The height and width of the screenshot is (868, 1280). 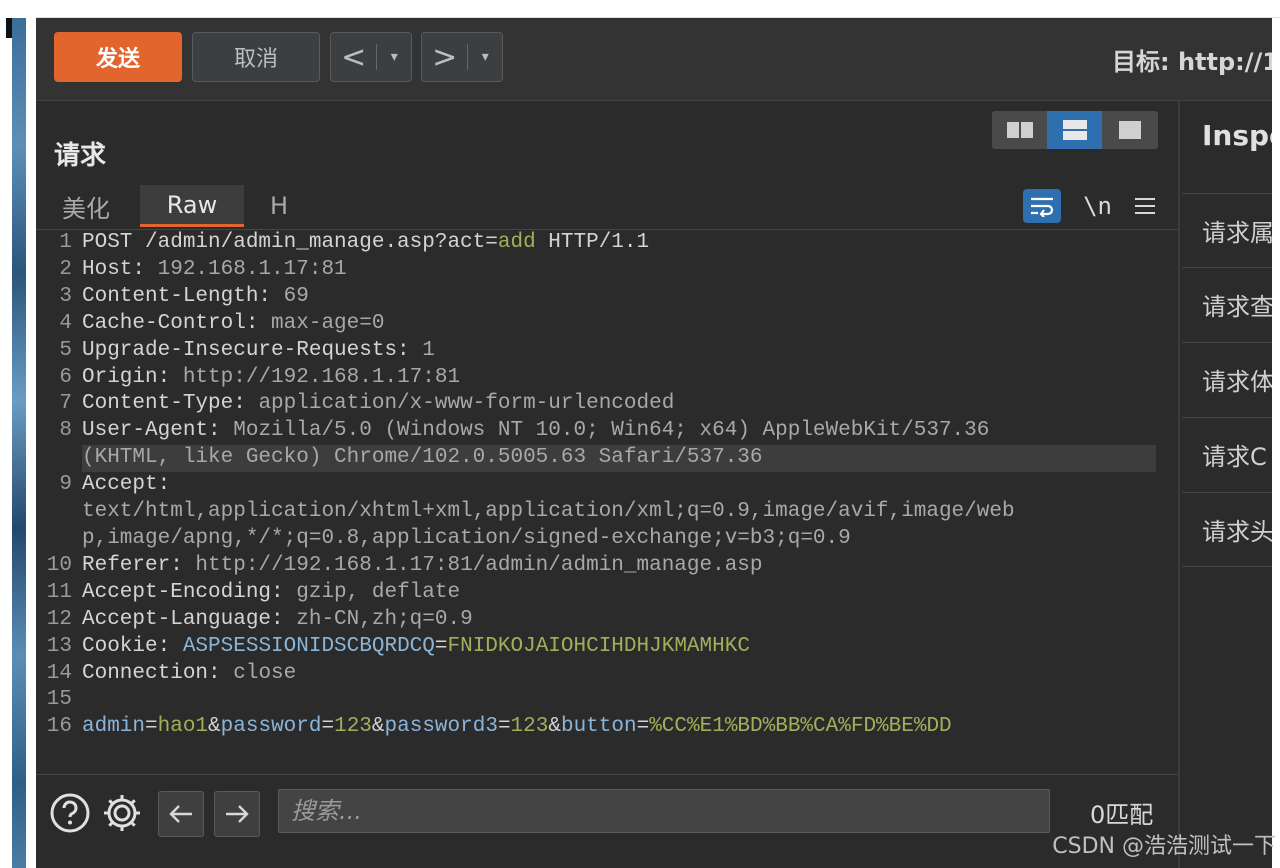 What do you see at coordinates (256, 57) in the screenshot?
I see `cancel-button: 取消` at bounding box center [256, 57].